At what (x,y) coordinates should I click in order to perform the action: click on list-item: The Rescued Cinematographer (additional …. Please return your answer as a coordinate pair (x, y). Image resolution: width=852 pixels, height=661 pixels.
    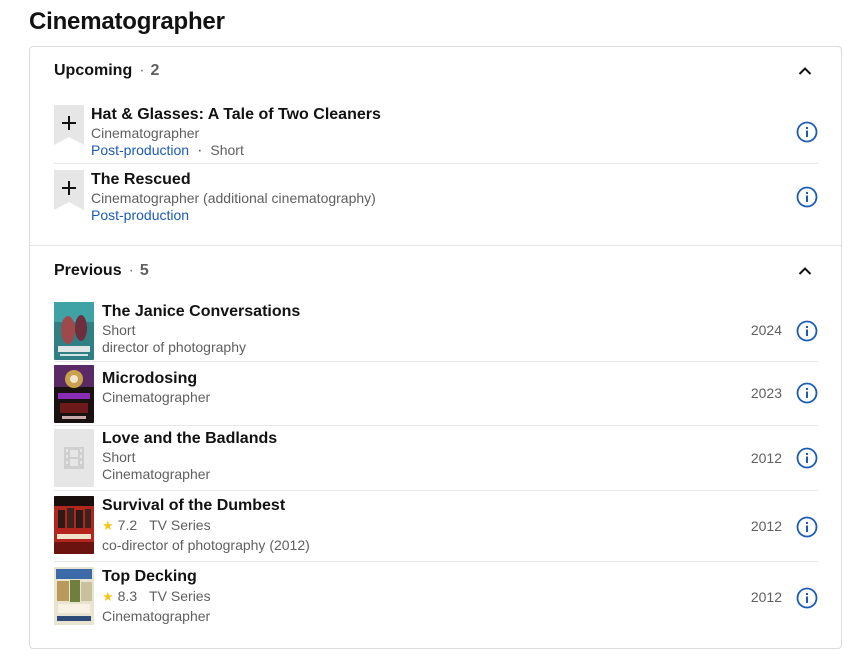
    Looking at the image, I should click on (436, 199).